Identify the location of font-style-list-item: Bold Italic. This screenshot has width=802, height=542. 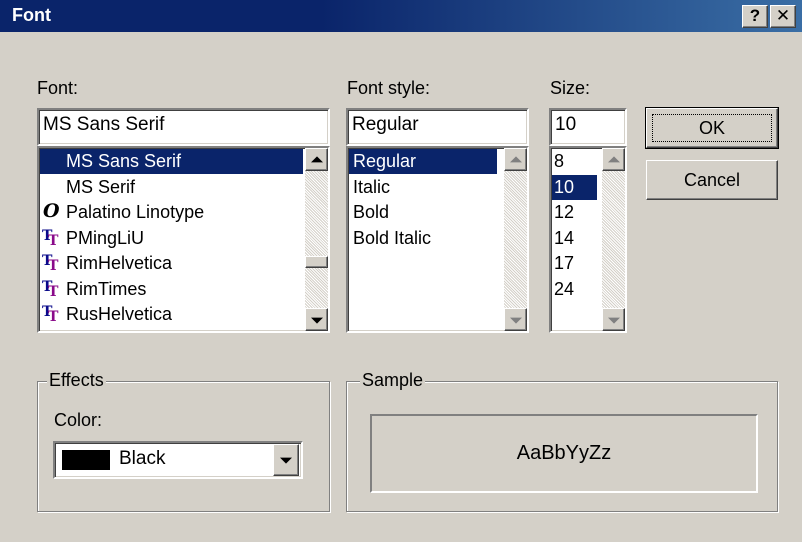
(423, 238).